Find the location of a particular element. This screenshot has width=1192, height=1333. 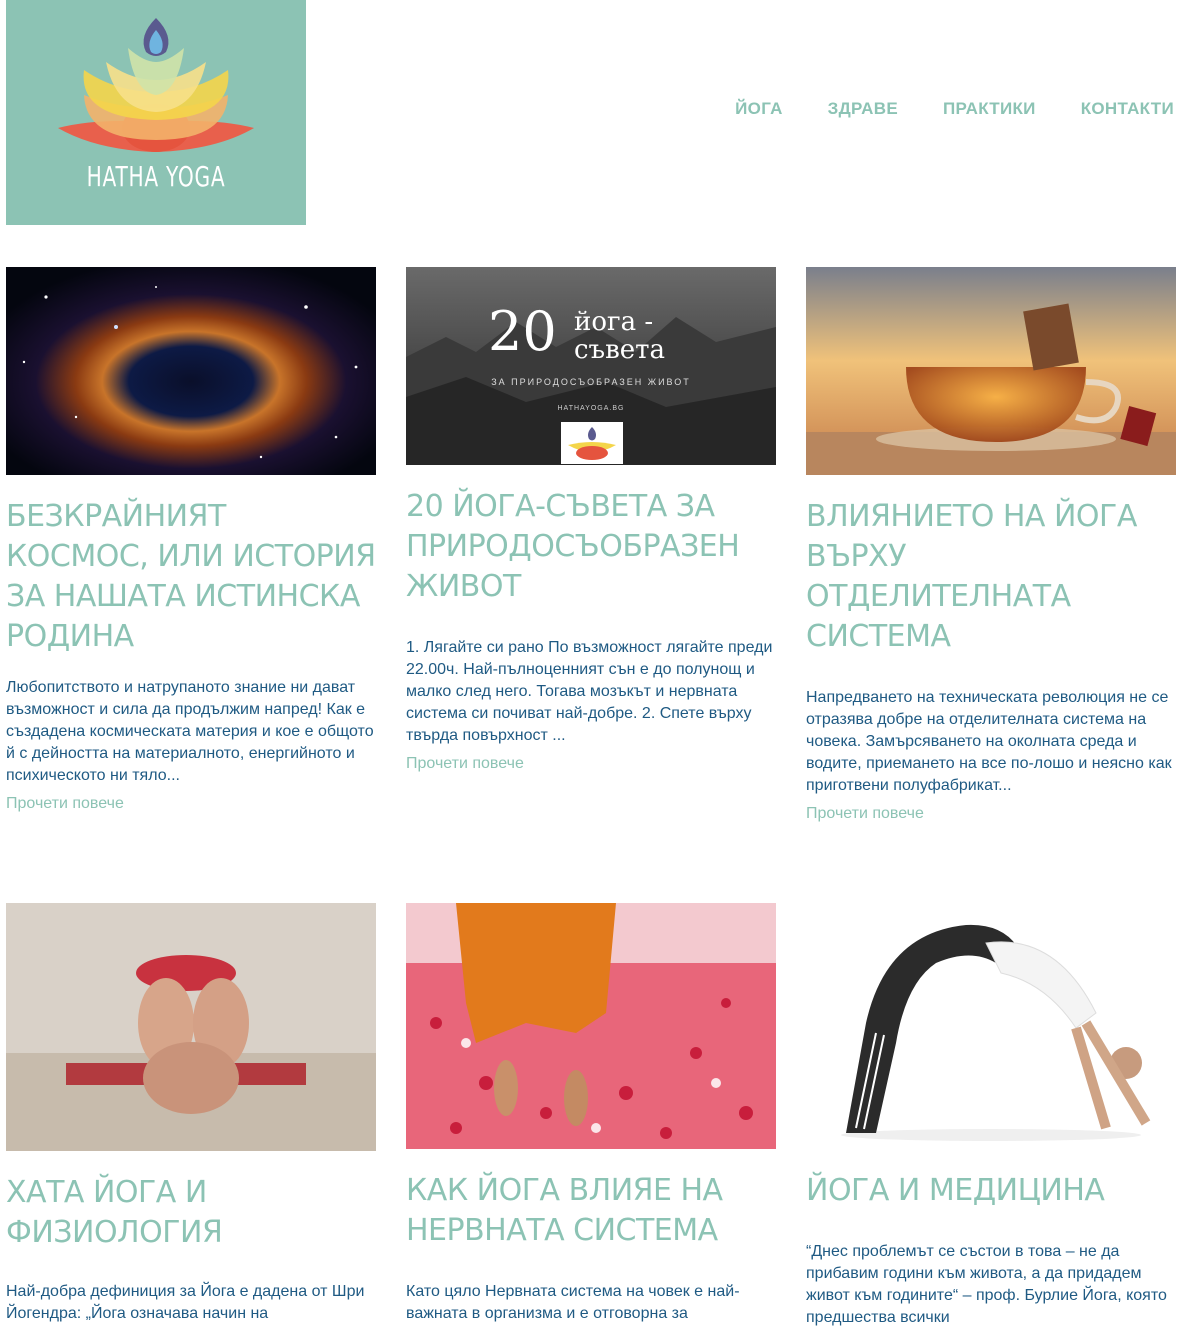

post-title: 20 ЙОГА-СЪВЕТА ЗА ПРИРОДОСЪОБРАЗЕН ЖИВОТ is located at coordinates (591, 547).